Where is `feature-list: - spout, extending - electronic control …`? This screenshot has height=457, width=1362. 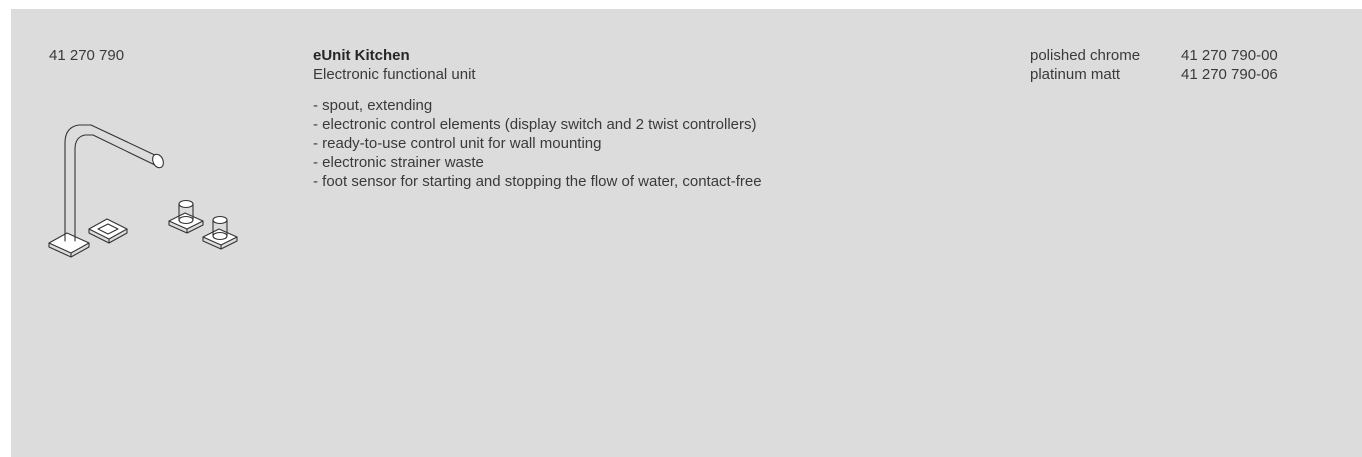 feature-list: - spout, extending - electronic control … is located at coordinates (633, 143).